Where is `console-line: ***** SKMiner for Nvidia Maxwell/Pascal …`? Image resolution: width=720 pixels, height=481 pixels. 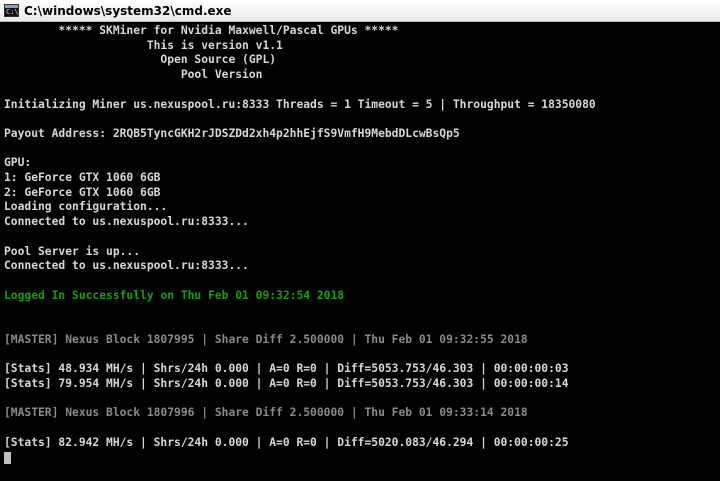
console-line: ***** SKMiner for Nvidia Maxwell/Pascal … is located at coordinates (201, 30).